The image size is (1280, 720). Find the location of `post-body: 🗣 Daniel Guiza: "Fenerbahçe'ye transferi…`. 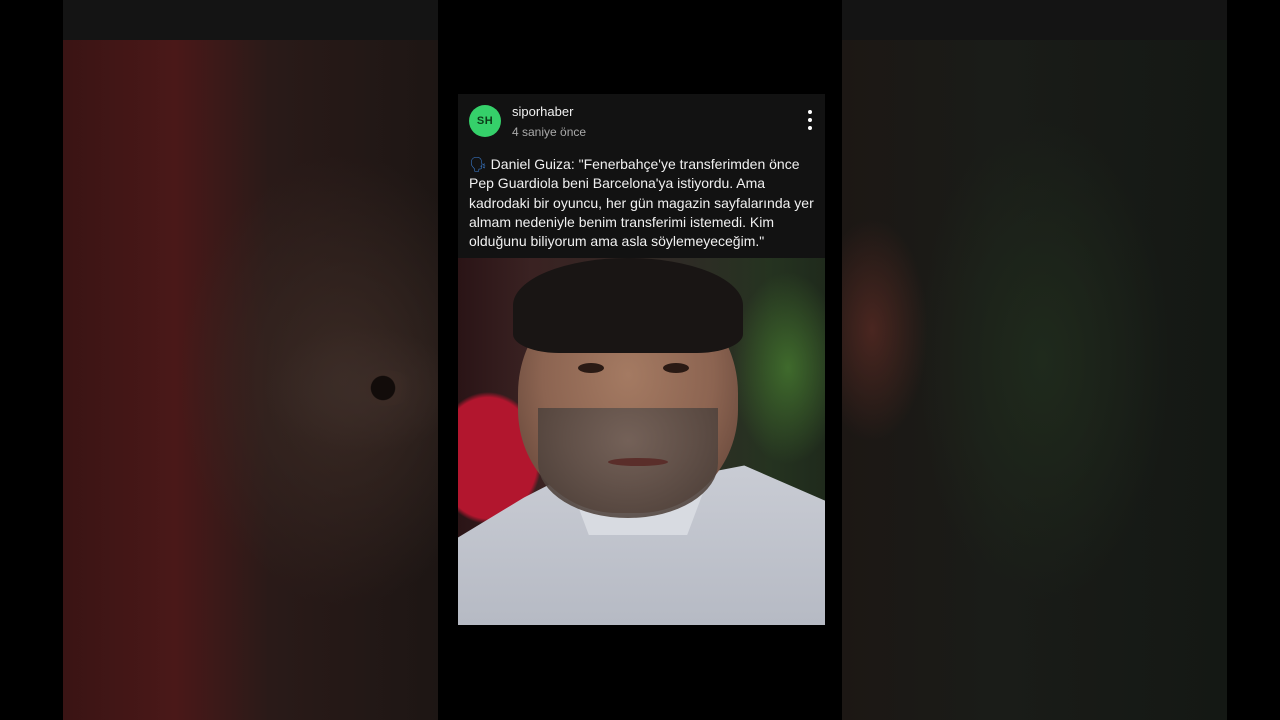

post-body: 🗣 Daniel Guiza: "Fenerbahçe'ye transferi… is located at coordinates (641, 204).